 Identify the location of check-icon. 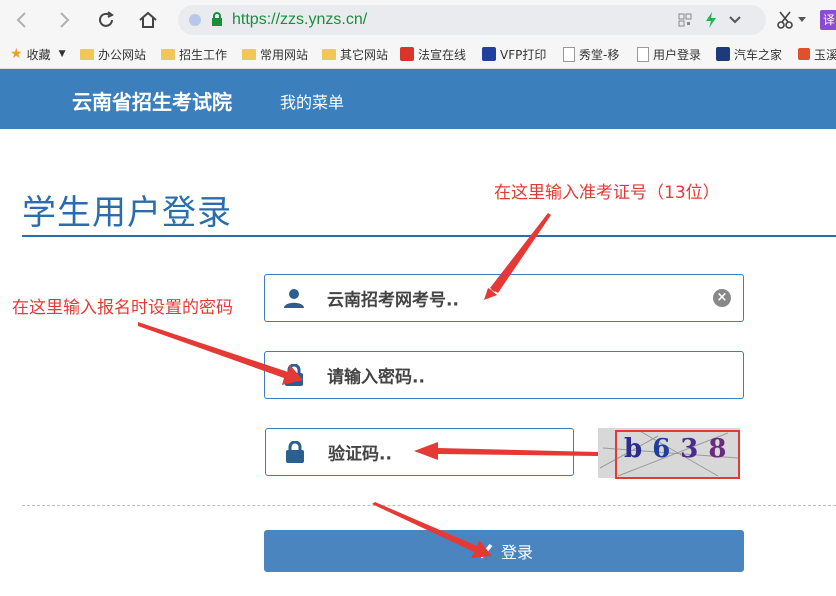
(484, 551).